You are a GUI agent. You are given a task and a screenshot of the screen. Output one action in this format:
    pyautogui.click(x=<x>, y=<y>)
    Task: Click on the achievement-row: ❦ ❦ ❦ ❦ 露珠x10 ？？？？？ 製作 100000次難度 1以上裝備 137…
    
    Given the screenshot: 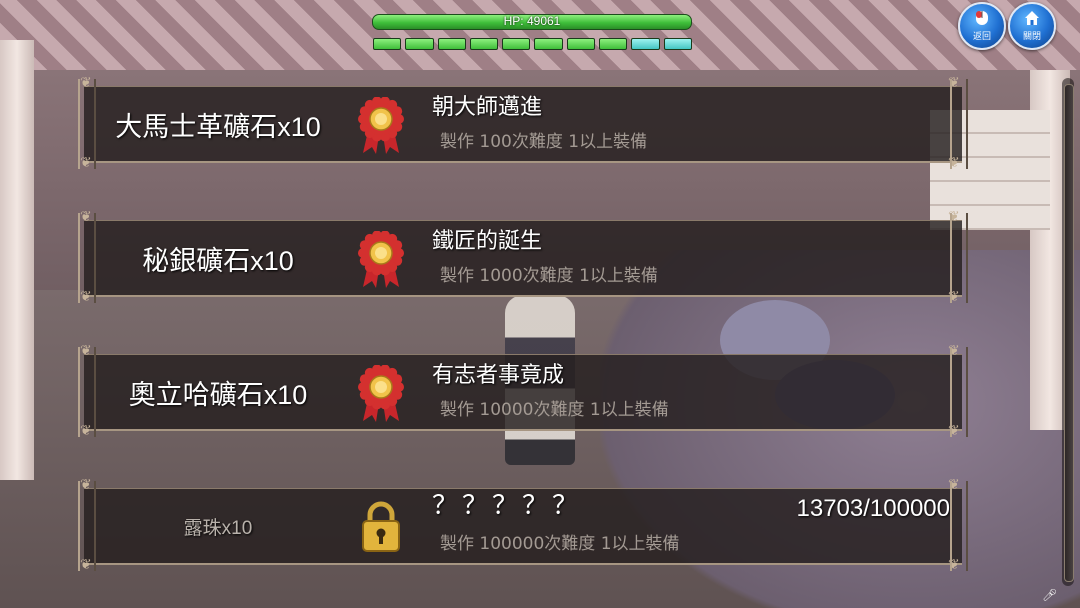 What is the action you would take?
    pyautogui.click(x=523, y=525)
    